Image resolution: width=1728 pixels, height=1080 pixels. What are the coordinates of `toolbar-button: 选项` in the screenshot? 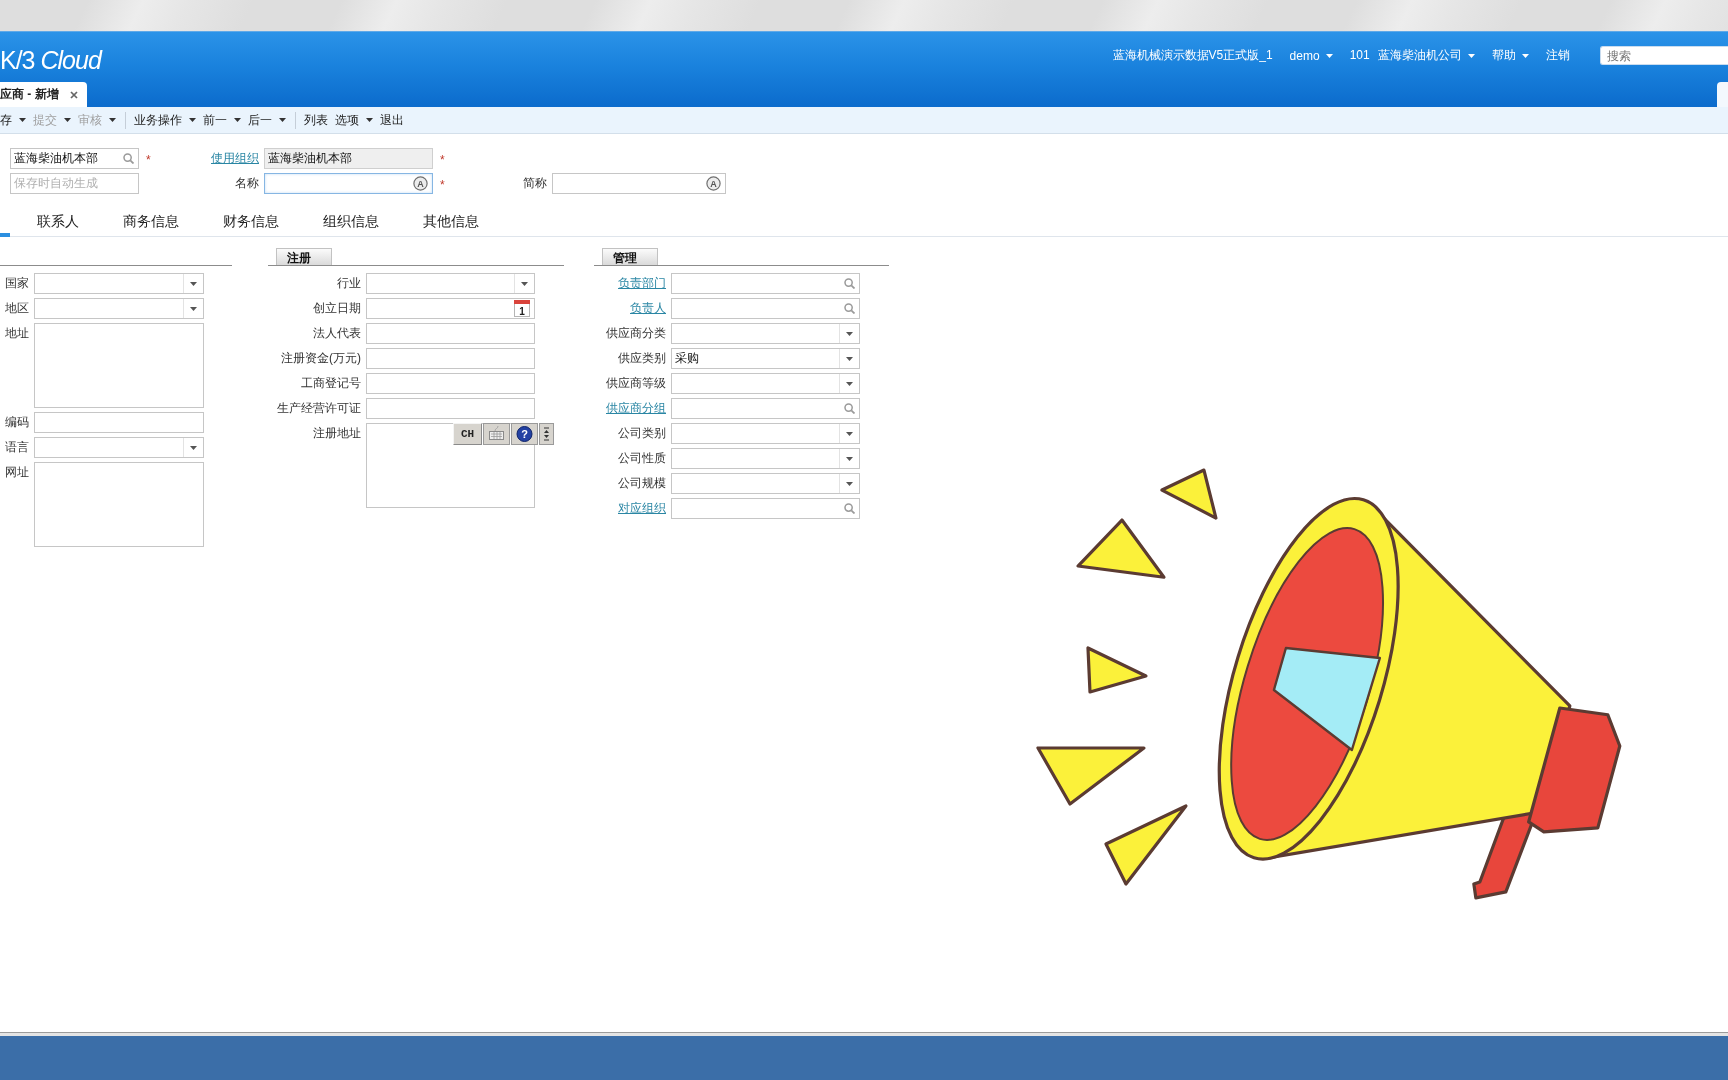 It's located at (356, 120).